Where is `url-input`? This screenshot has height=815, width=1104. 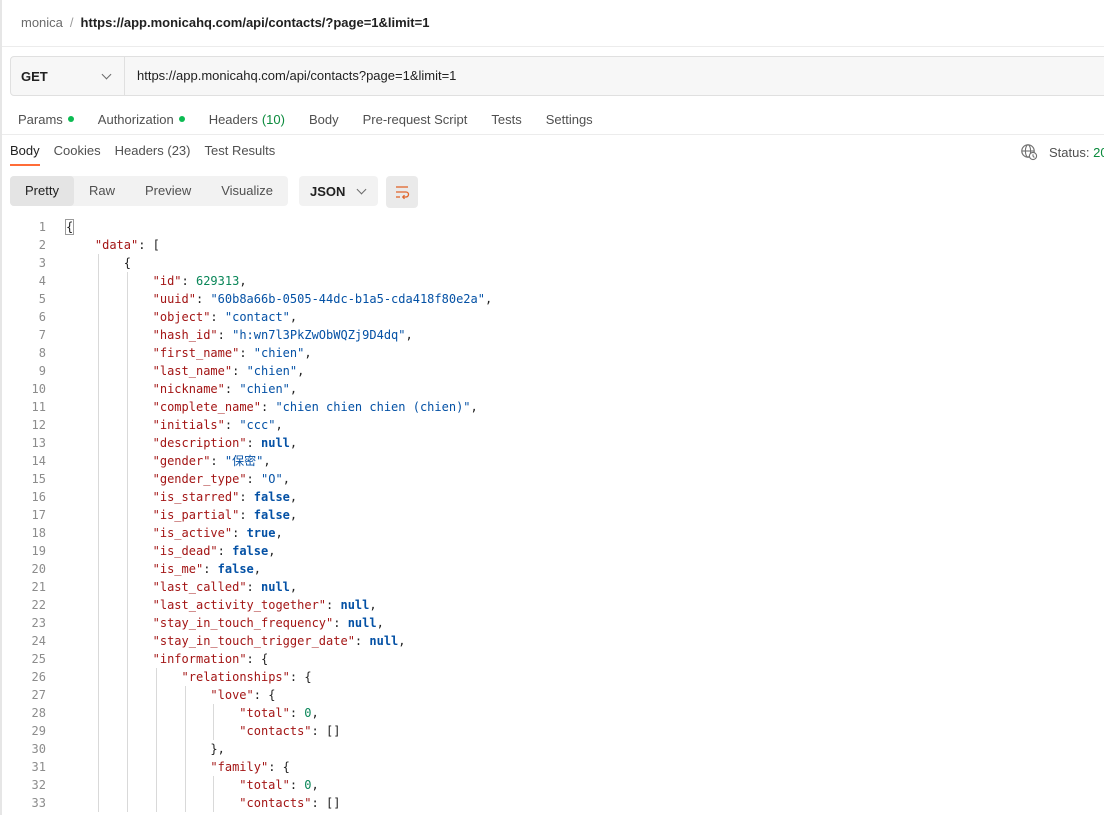 url-input is located at coordinates (614, 75).